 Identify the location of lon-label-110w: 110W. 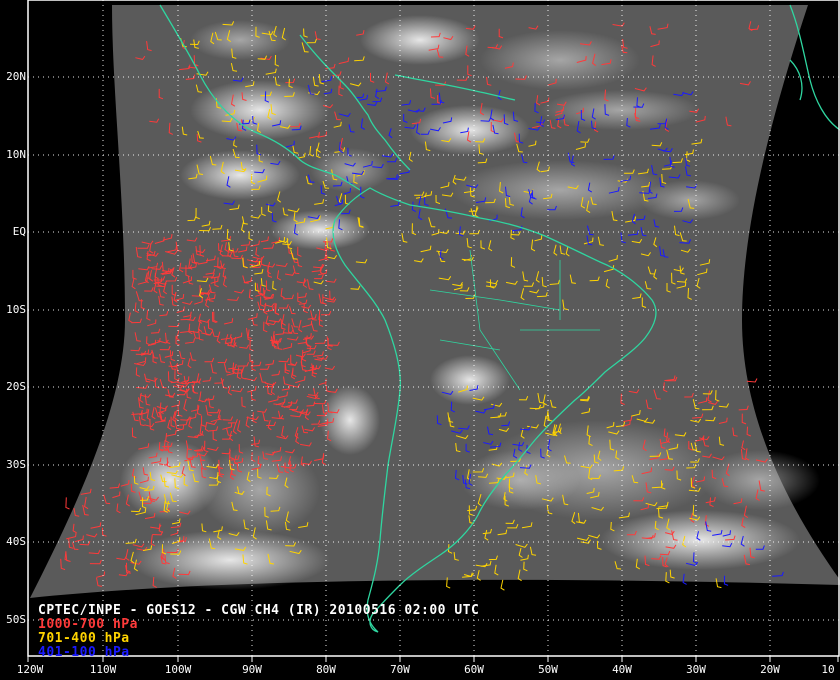
(103, 669).